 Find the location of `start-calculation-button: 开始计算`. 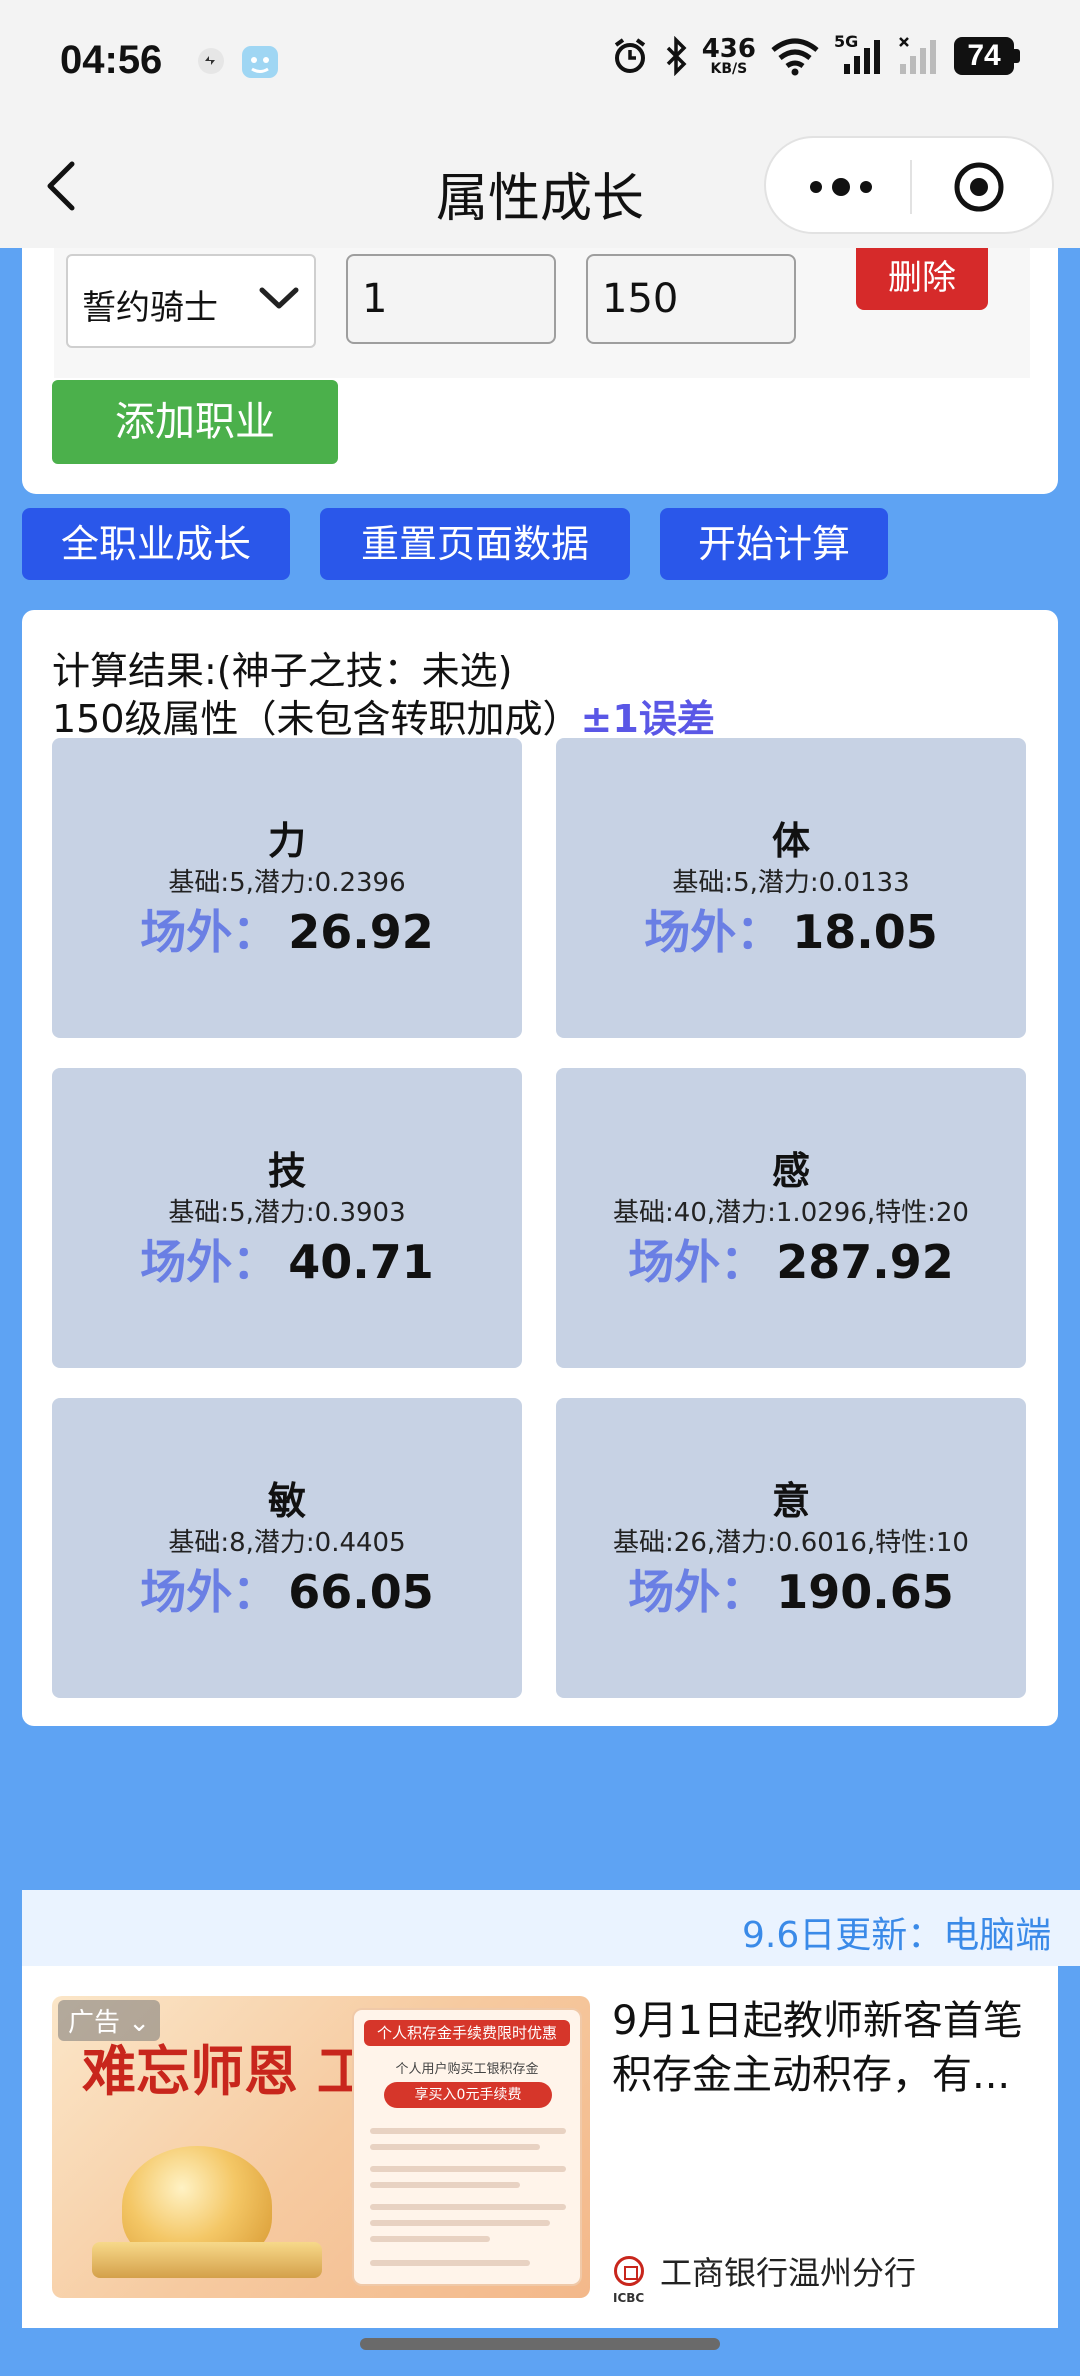

start-calculation-button: 开始计算 is located at coordinates (774, 544).